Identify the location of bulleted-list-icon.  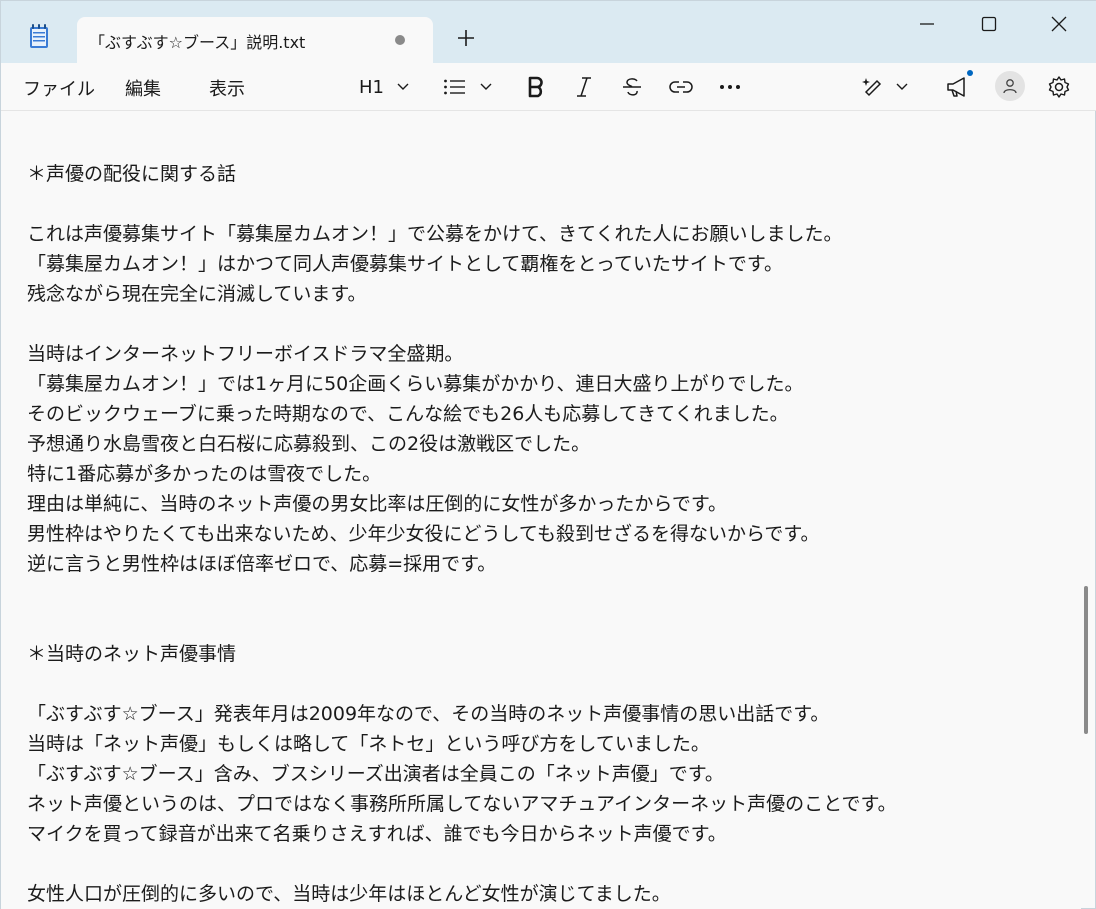
(454, 87).